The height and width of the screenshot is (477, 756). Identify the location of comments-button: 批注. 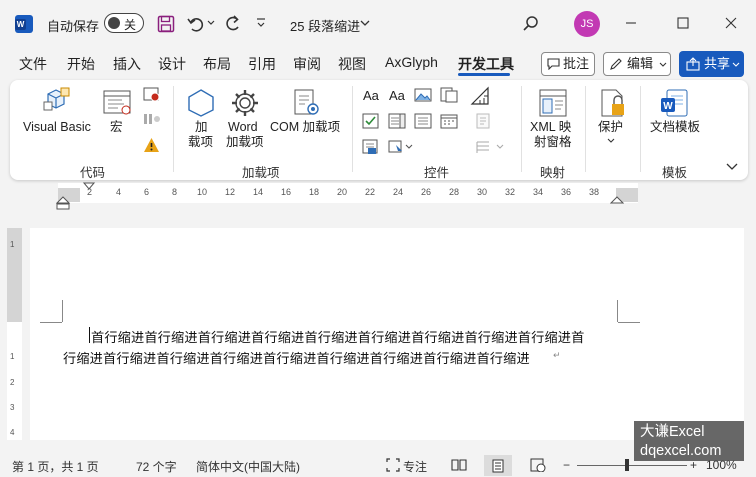
(568, 64).